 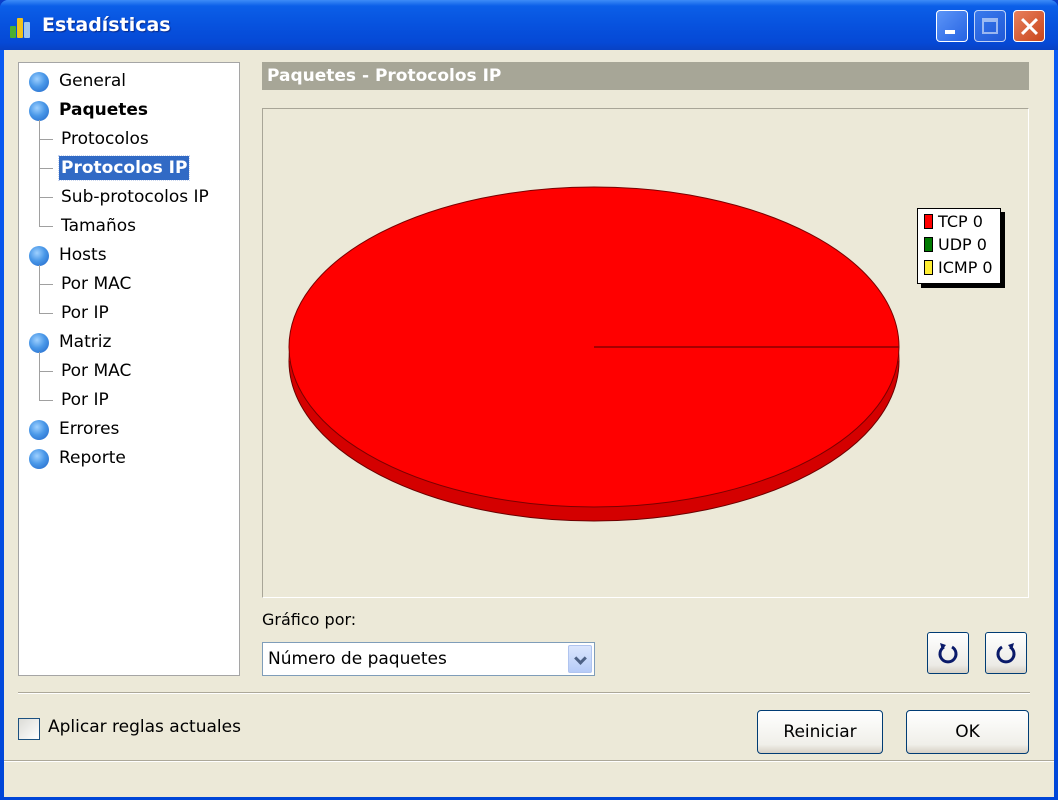 What do you see at coordinates (960, 221) in the screenshot?
I see `legend-label: TCP 0` at bounding box center [960, 221].